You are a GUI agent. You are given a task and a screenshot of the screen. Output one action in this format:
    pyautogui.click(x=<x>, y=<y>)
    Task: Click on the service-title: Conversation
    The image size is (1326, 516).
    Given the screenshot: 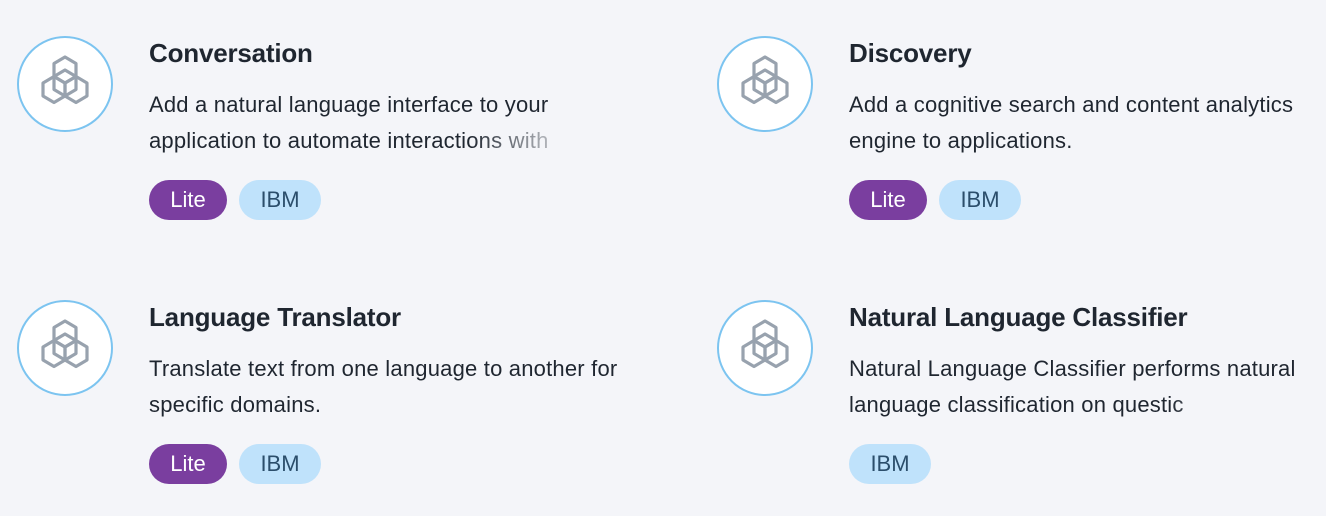 What is the action you would take?
    pyautogui.click(x=393, y=53)
    